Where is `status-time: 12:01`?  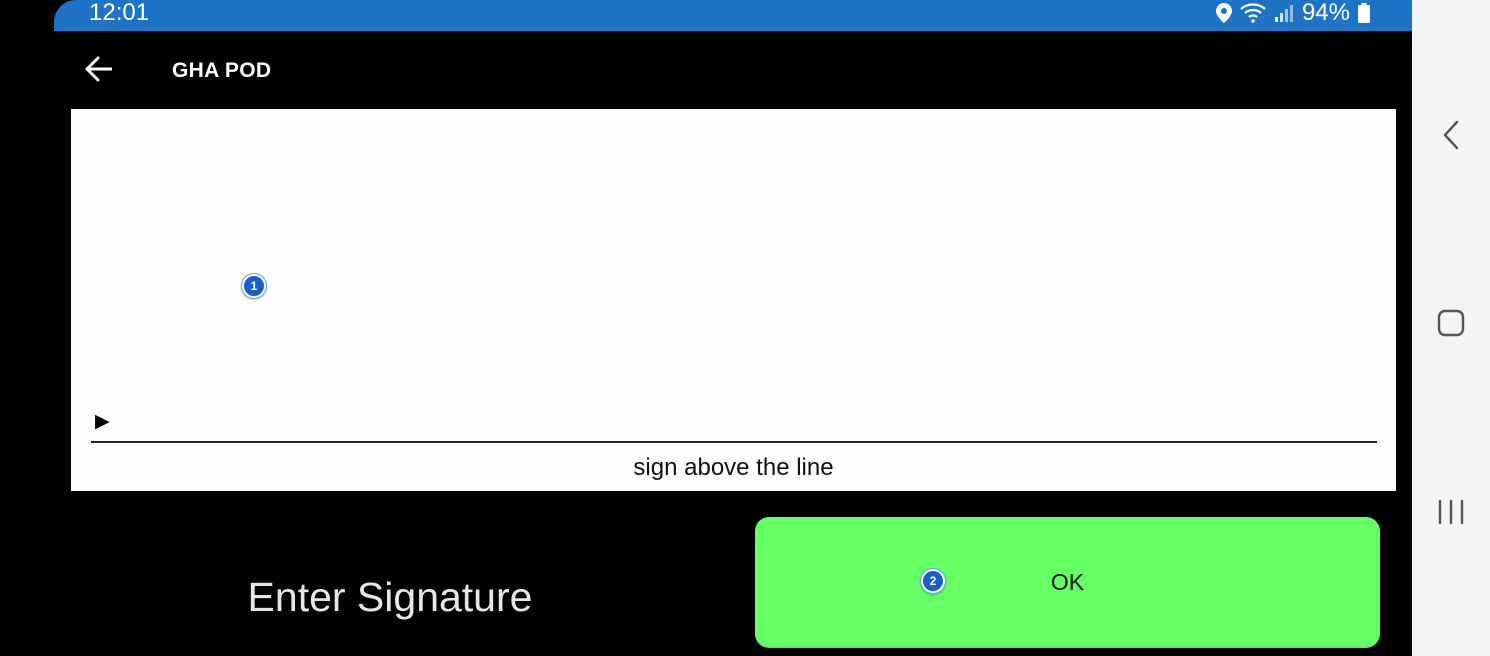 status-time: 12:01 is located at coordinates (119, 13).